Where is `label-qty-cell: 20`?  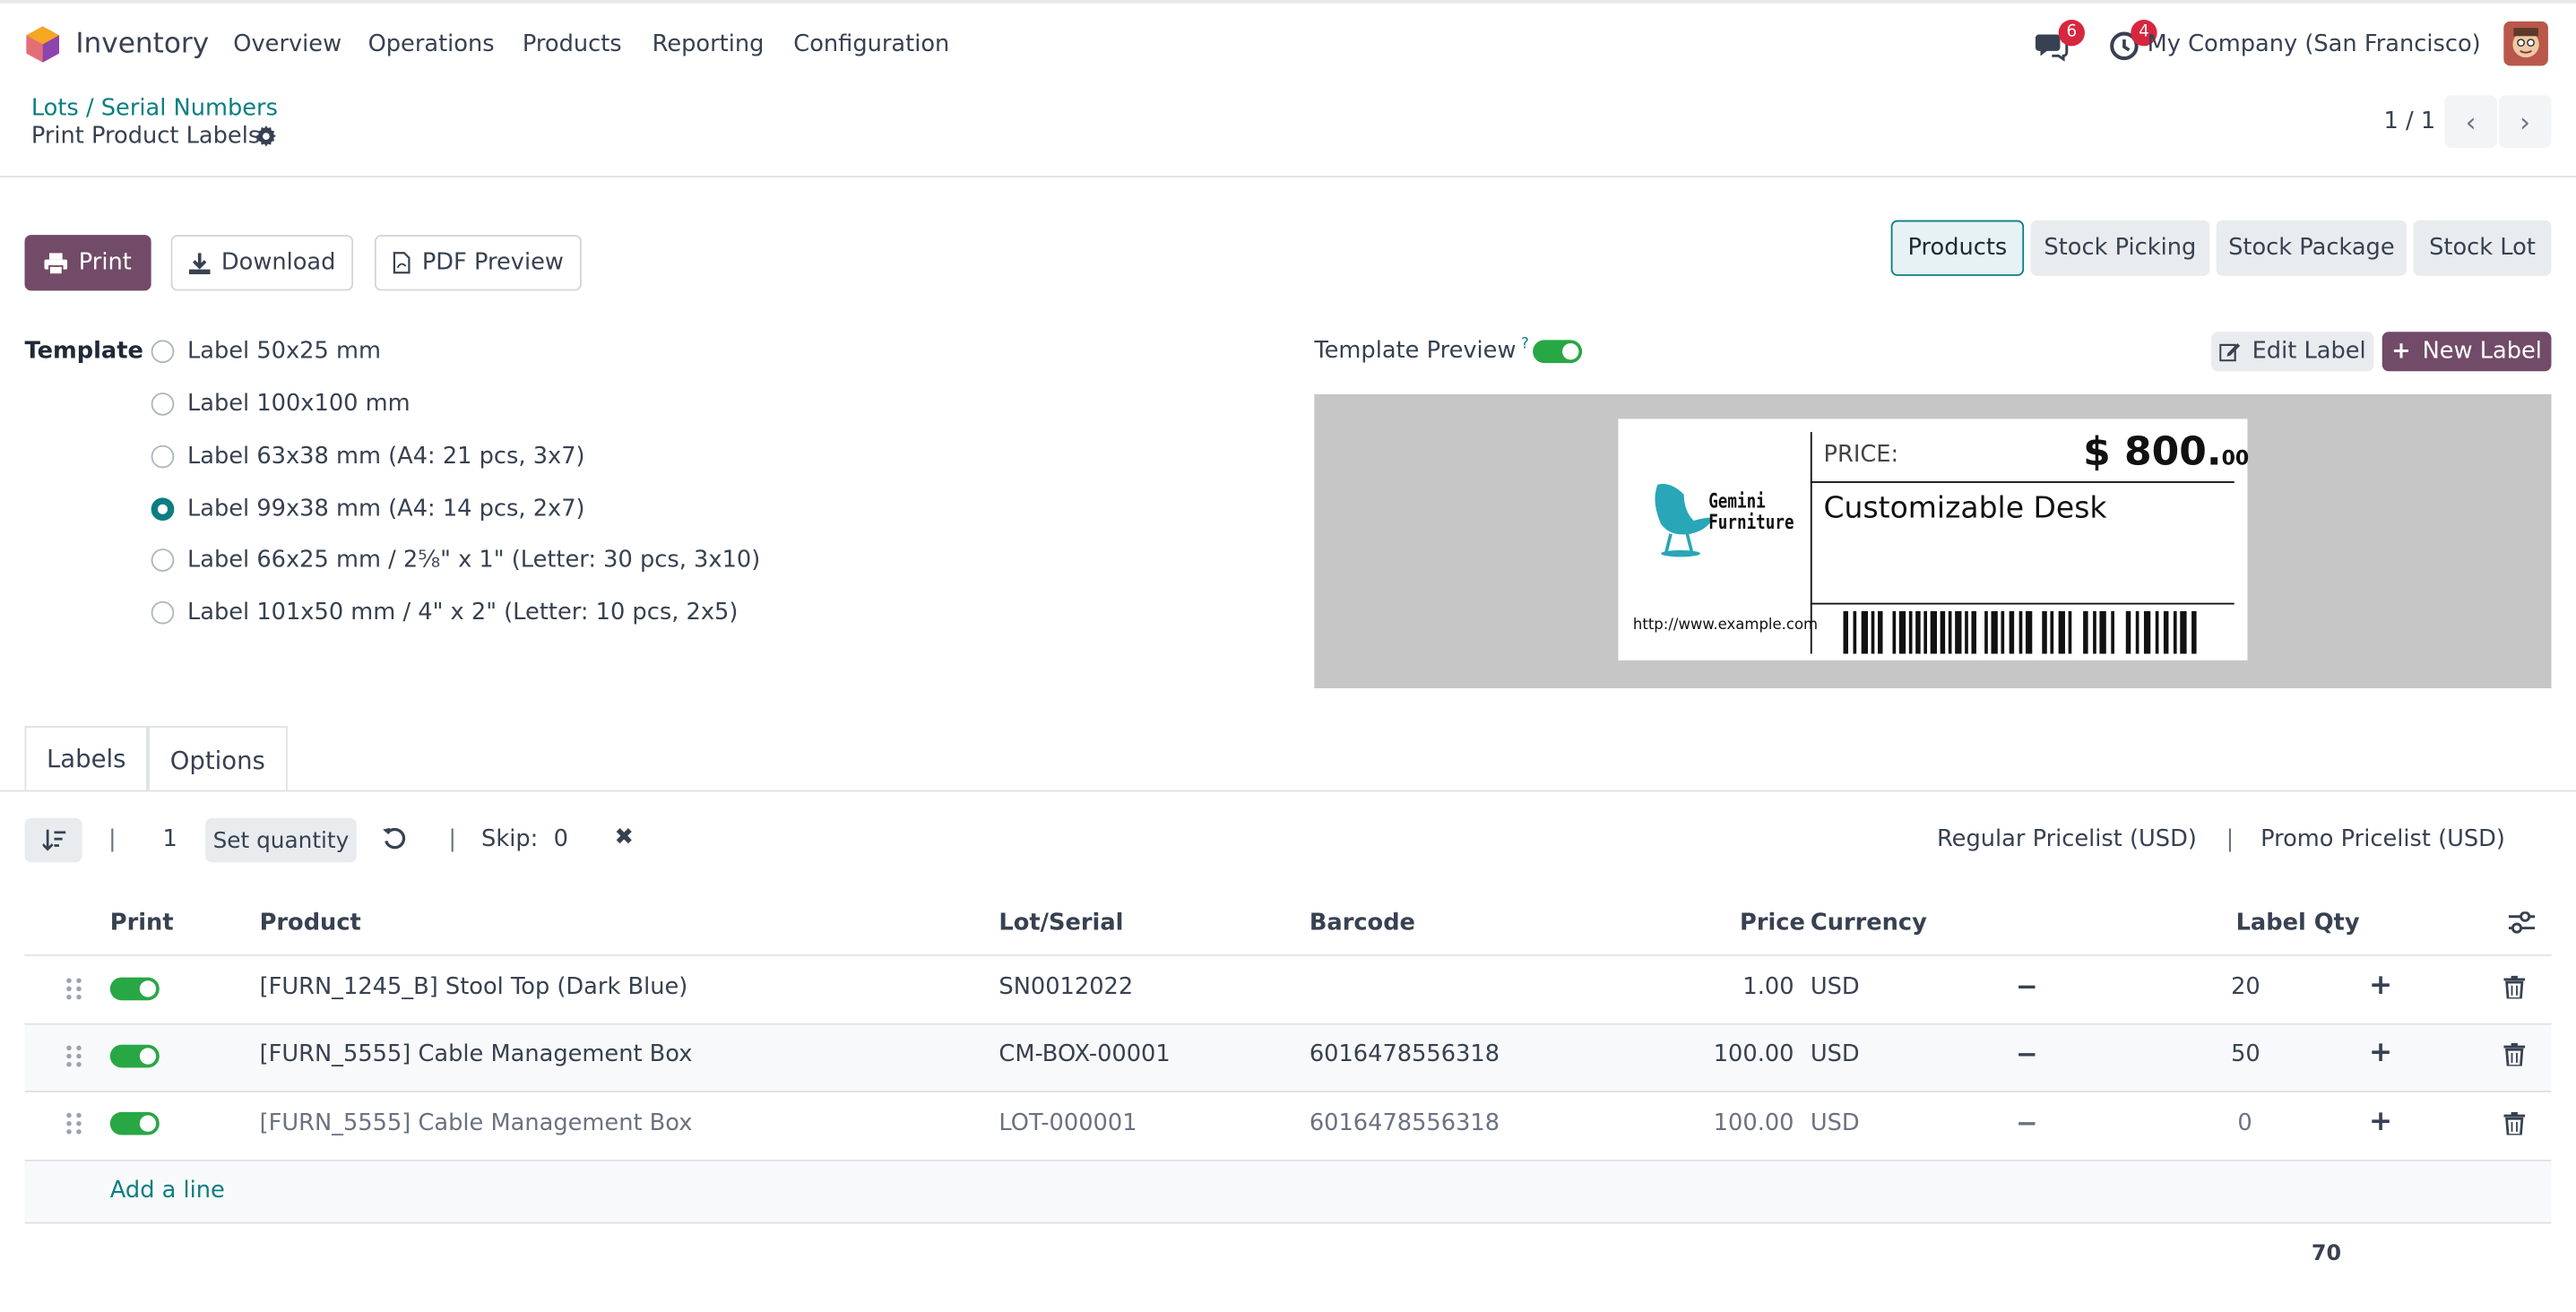
label-qty-cell: 20 is located at coordinates (2245, 987).